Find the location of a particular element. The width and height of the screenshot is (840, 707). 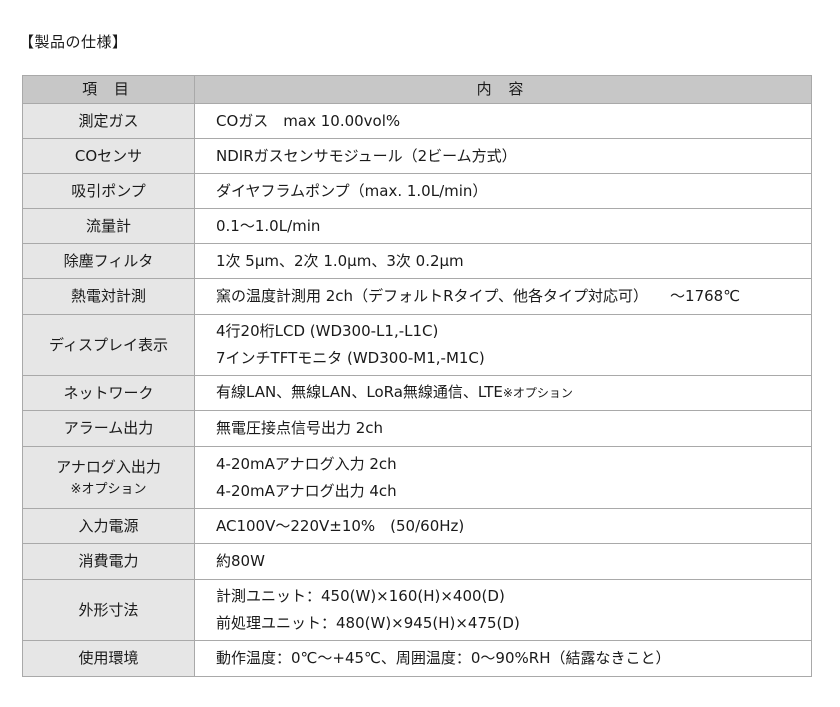

row-label: ネットワーク is located at coordinates (108, 393).